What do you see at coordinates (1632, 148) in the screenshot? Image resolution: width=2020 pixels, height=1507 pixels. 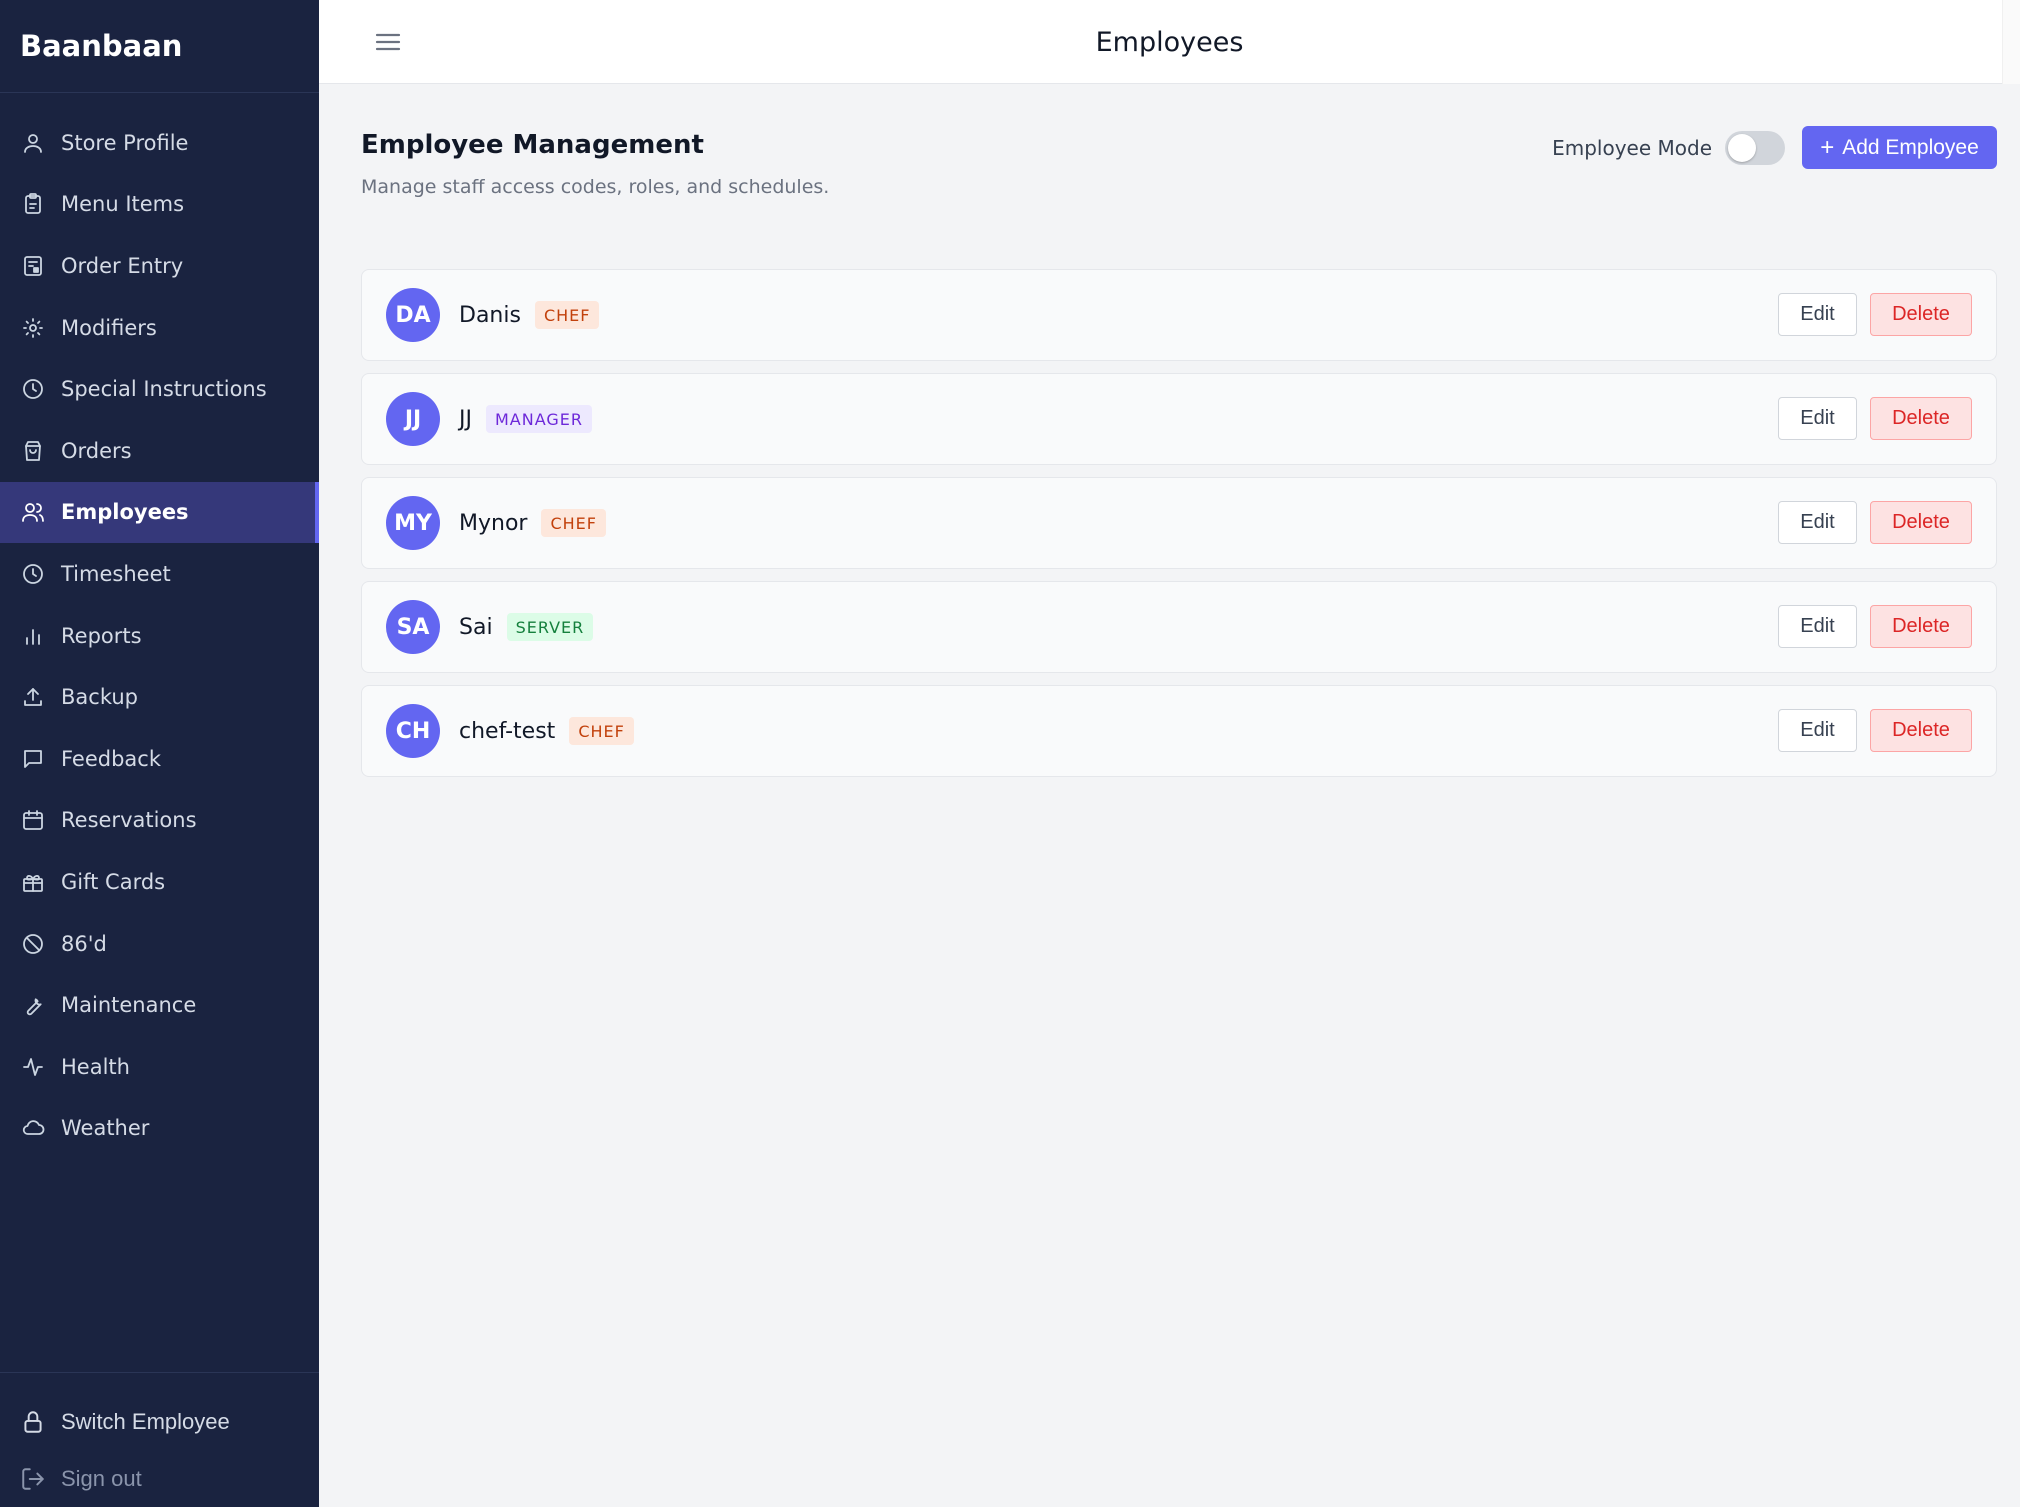 I see `employee-mode-label: Employee Mode` at bounding box center [1632, 148].